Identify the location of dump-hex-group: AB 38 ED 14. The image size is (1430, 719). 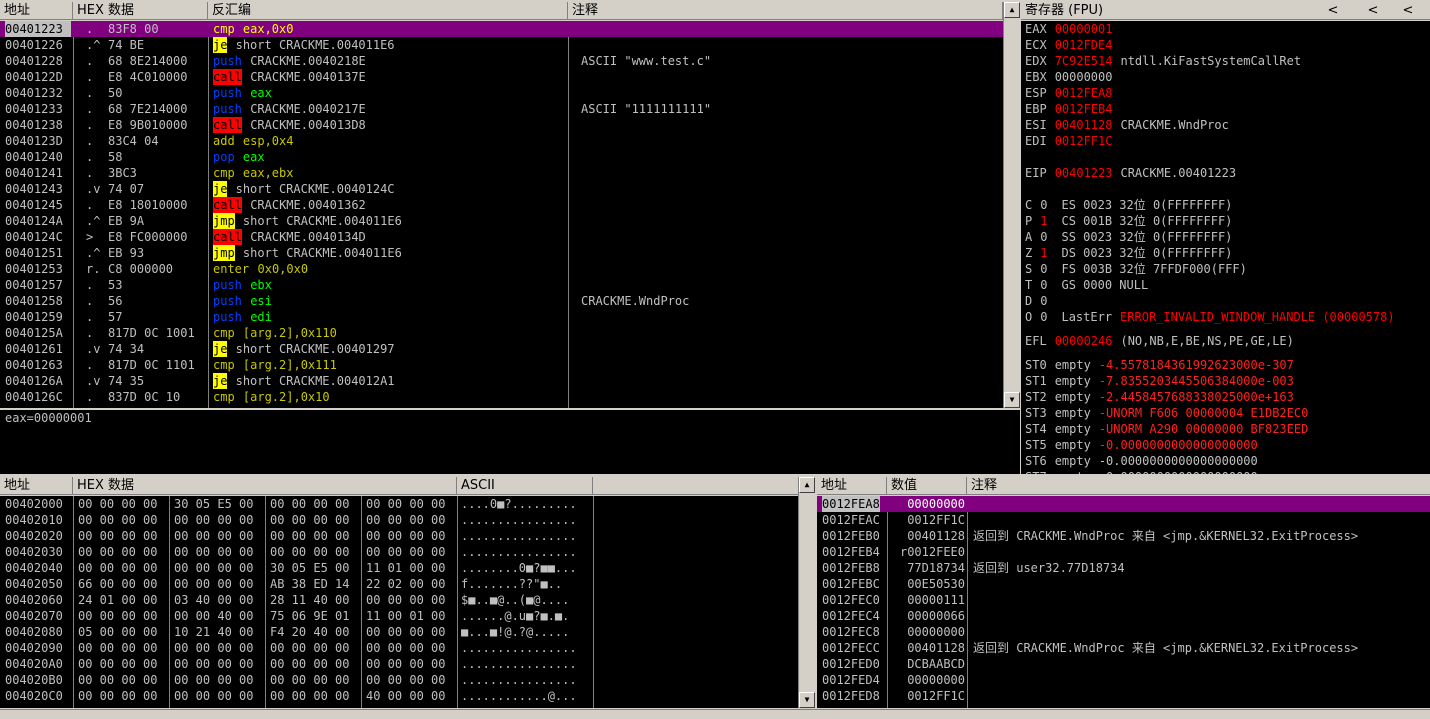
(309, 584).